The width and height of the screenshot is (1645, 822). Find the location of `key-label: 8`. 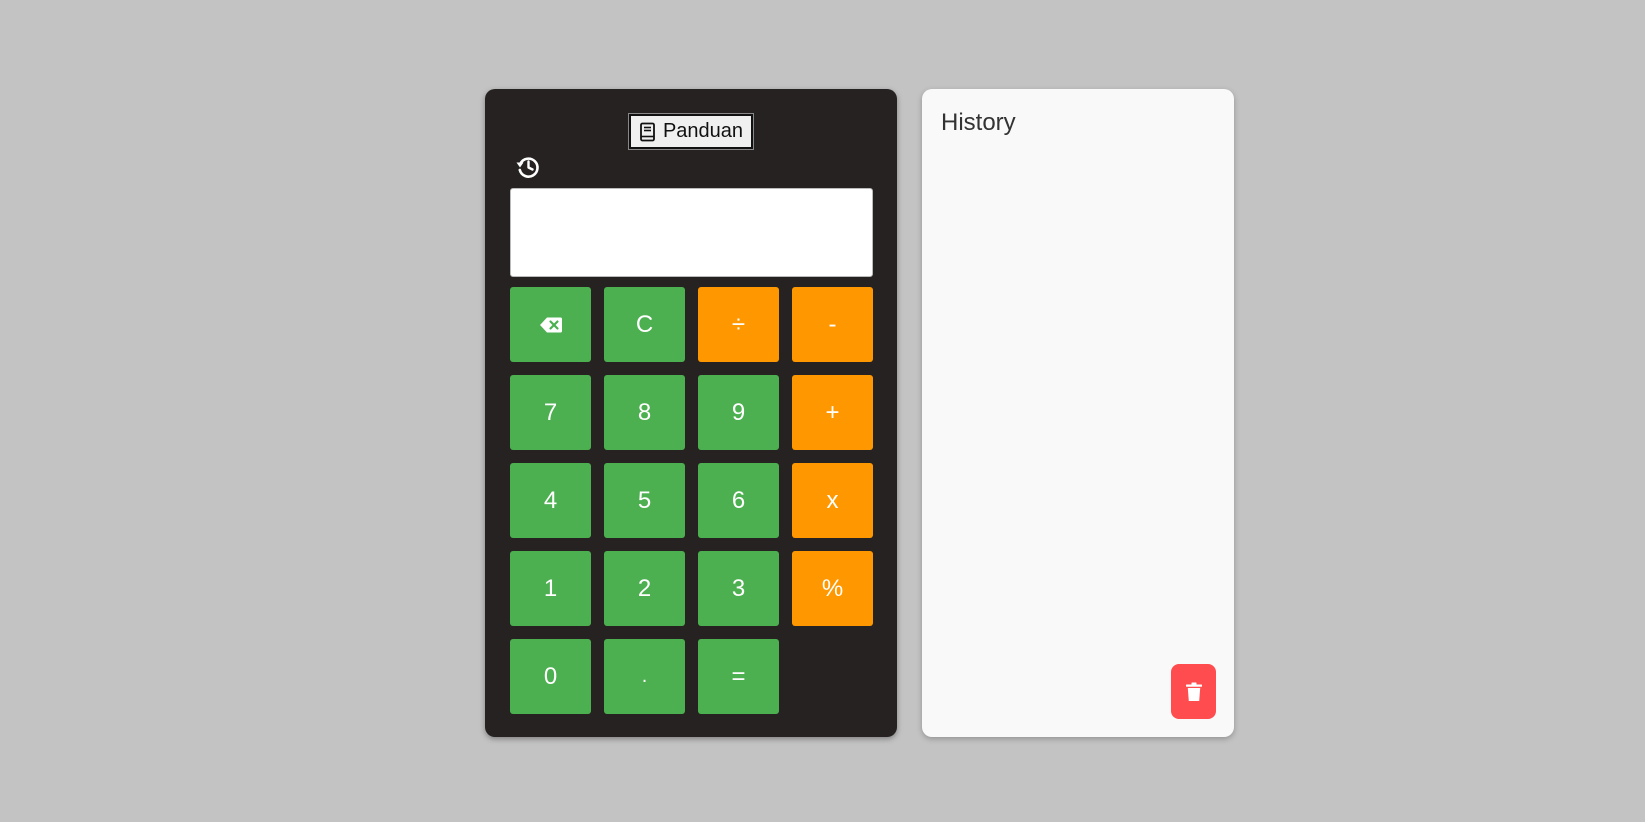

key-label: 8 is located at coordinates (644, 412).